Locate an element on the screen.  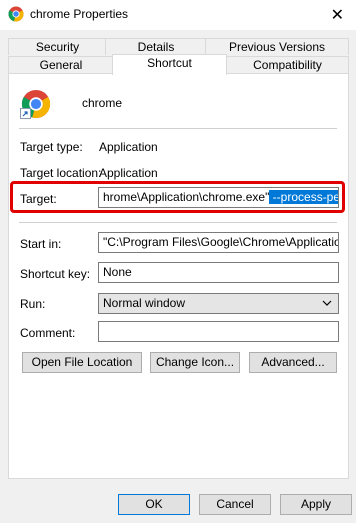
tab-general: General is located at coordinates (61, 64).